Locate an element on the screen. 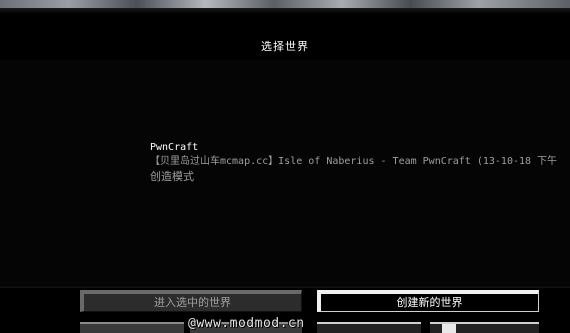 The width and height of the screenshot is (570, 333). background-panorama-strip is located at coordinates (285, 4).